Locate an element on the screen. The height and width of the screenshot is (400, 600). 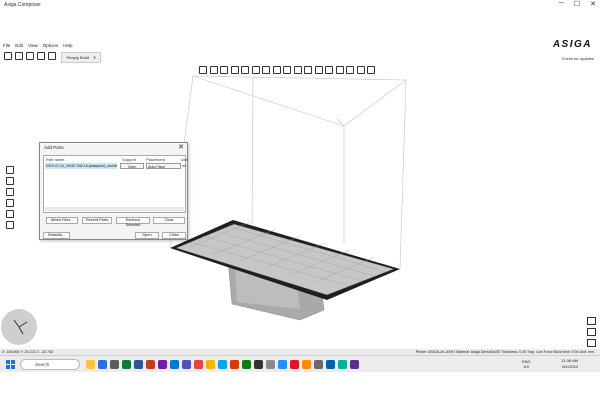
excel-icon is located at coordinates (126, 364).